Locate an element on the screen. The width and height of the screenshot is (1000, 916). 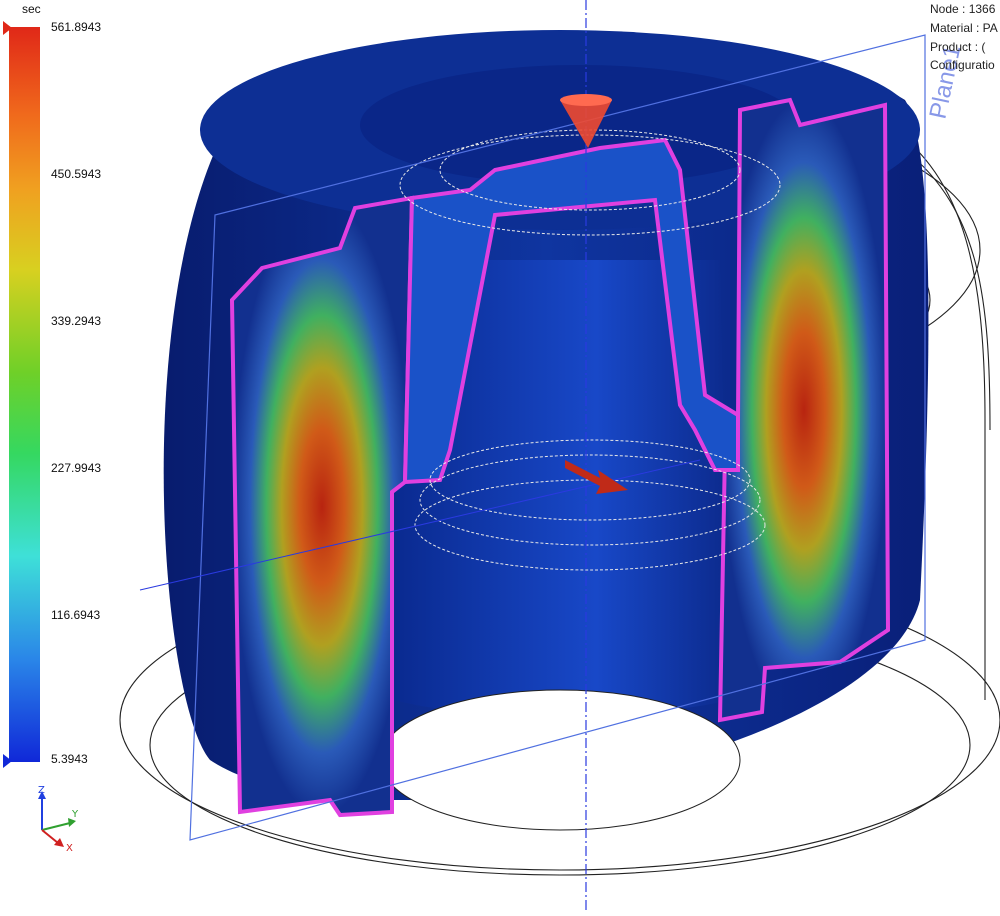
info-product: Product : ( is located at coordinates (958, 47).